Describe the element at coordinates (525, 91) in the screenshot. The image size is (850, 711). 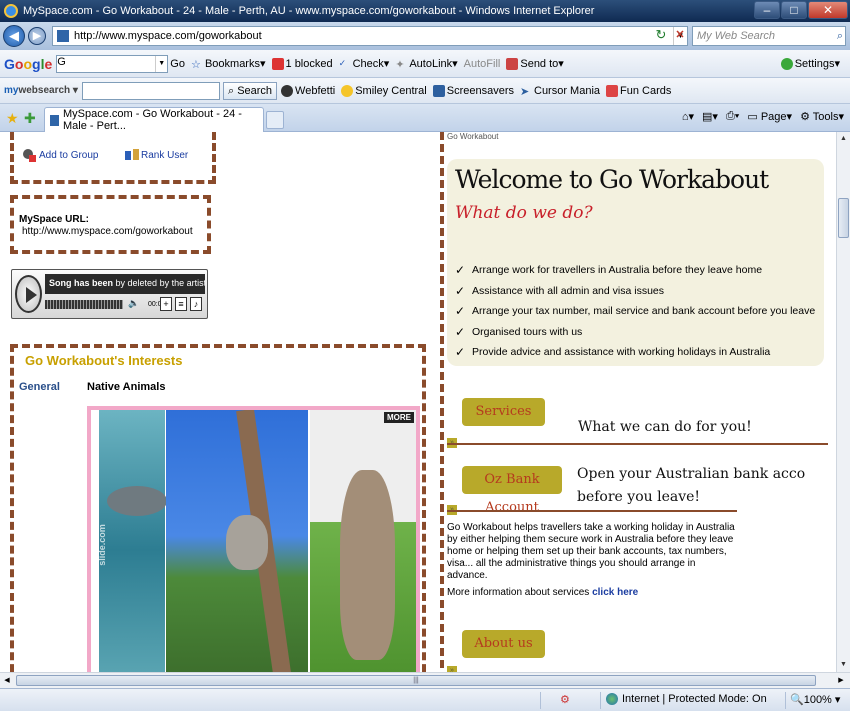
I see `cursor-icon: ➤` at that location.